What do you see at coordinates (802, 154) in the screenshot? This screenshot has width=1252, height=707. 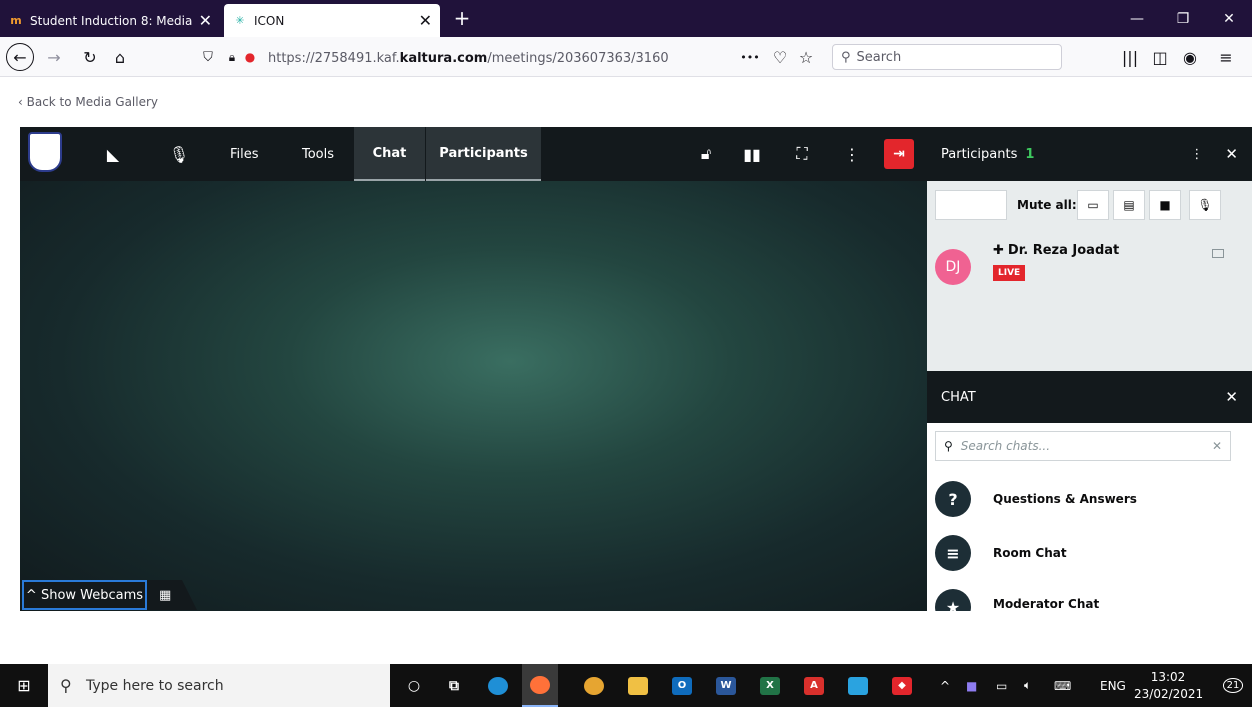 I see `fullscreen-icon: ⛶` at bounding box center [802, 154].